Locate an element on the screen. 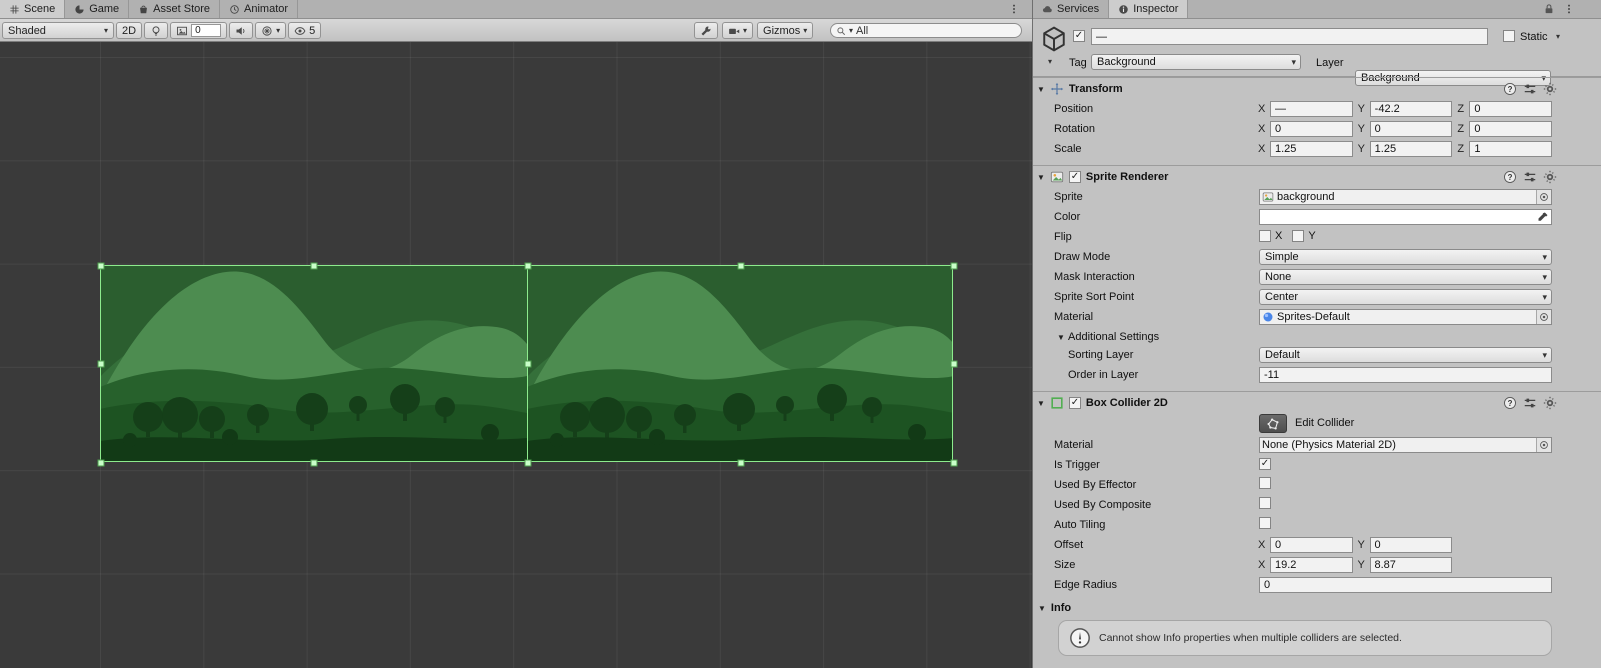 The height and width of the screenshot is (668, 1601). gameobject-name-field: — is located at coordinates (1289, 36).